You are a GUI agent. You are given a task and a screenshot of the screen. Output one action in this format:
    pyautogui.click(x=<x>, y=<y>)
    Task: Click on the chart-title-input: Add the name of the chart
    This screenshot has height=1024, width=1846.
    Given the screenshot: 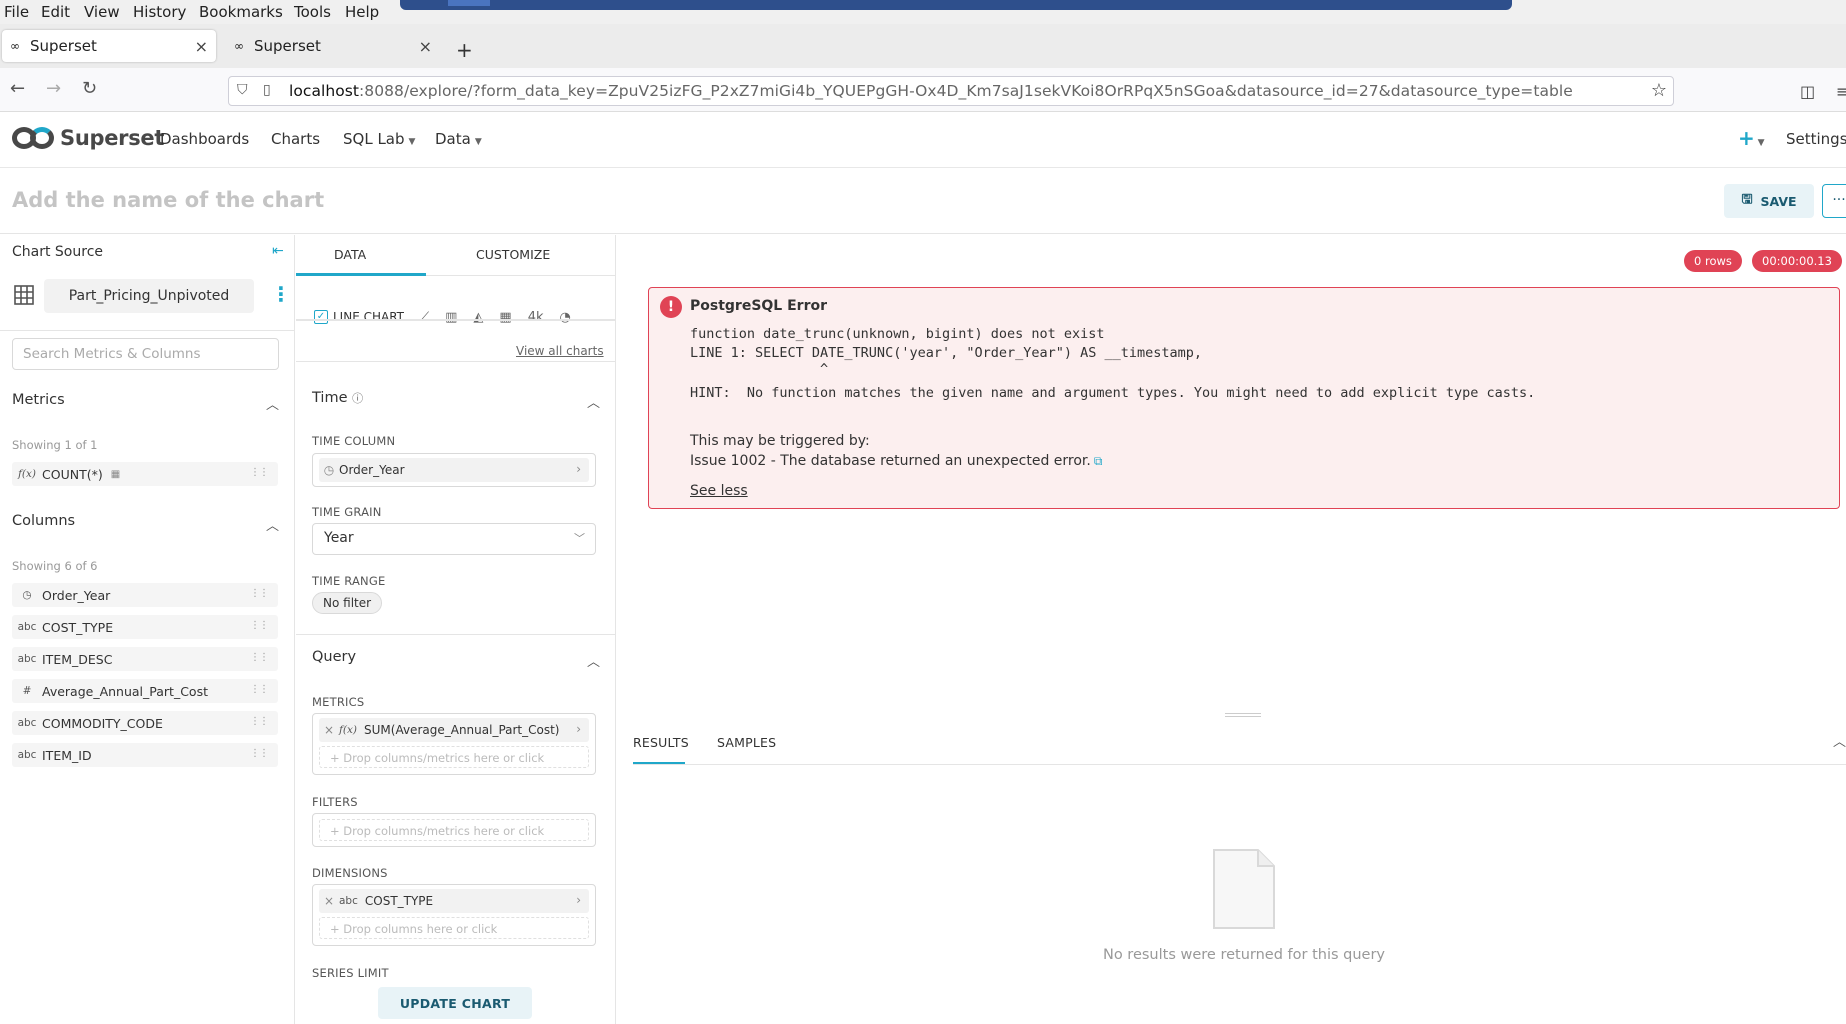 What is the action you would take?
    pyautogui.click(x=168, y=200)
    